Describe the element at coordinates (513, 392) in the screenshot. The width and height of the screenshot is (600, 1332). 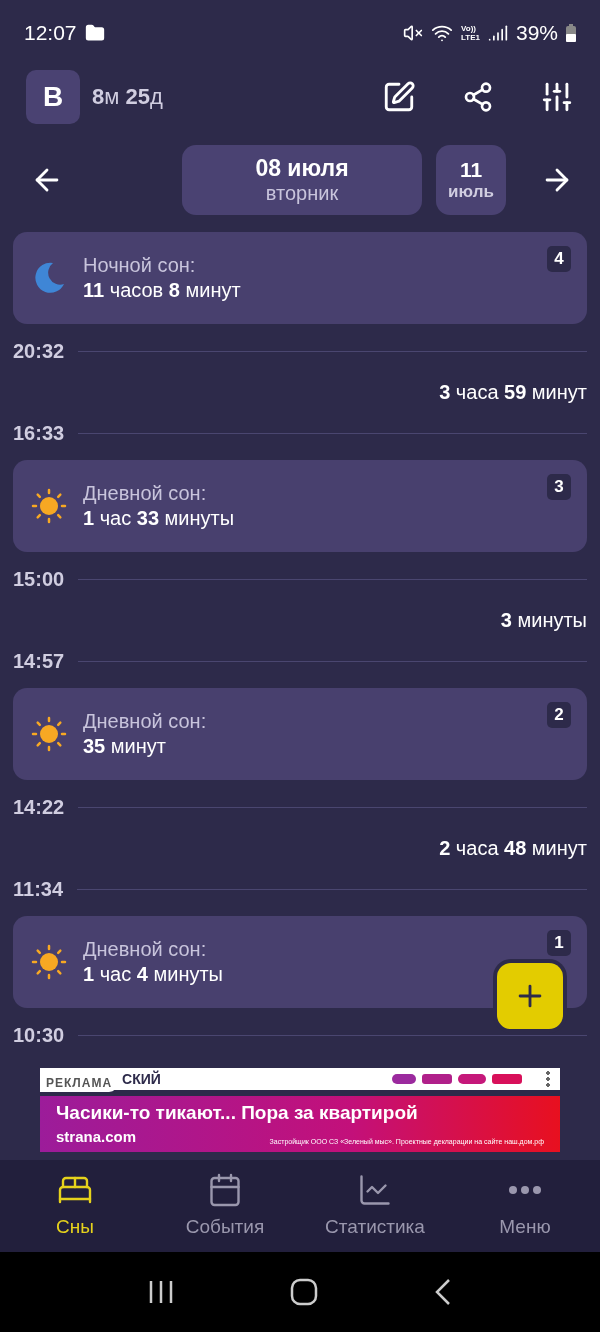
I see `awake-duration: 3 часа 59 минут` at that location.